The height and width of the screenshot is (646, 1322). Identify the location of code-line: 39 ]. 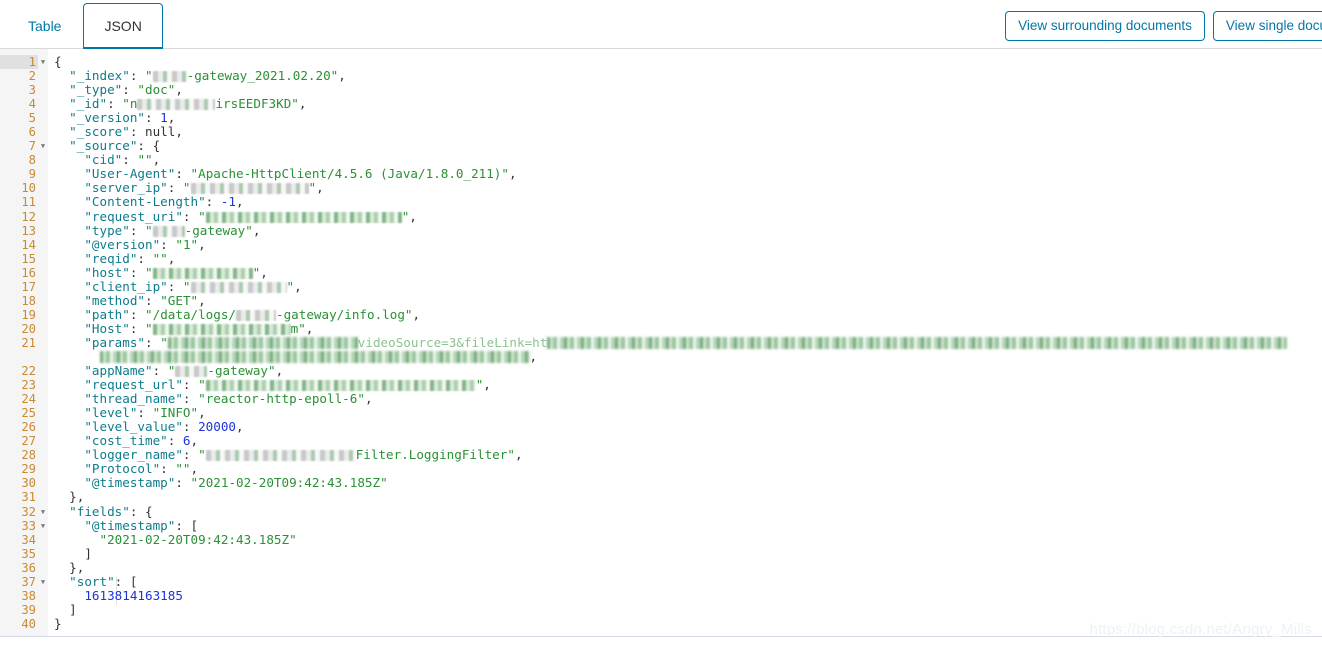
(661, 609).